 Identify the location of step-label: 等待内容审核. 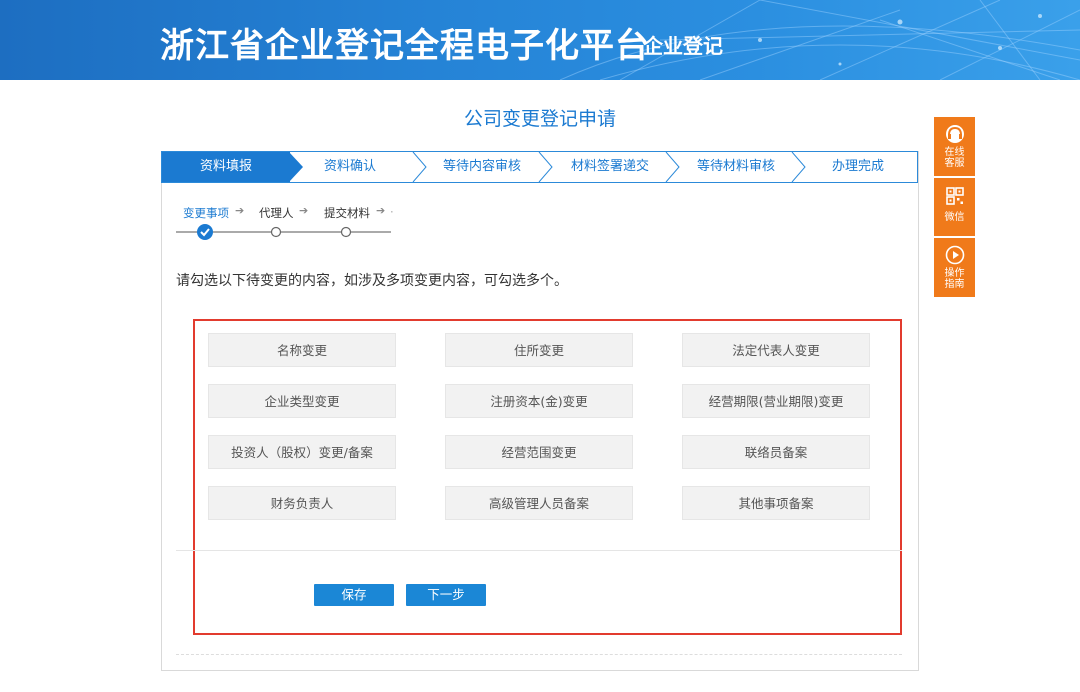
(481, 166).